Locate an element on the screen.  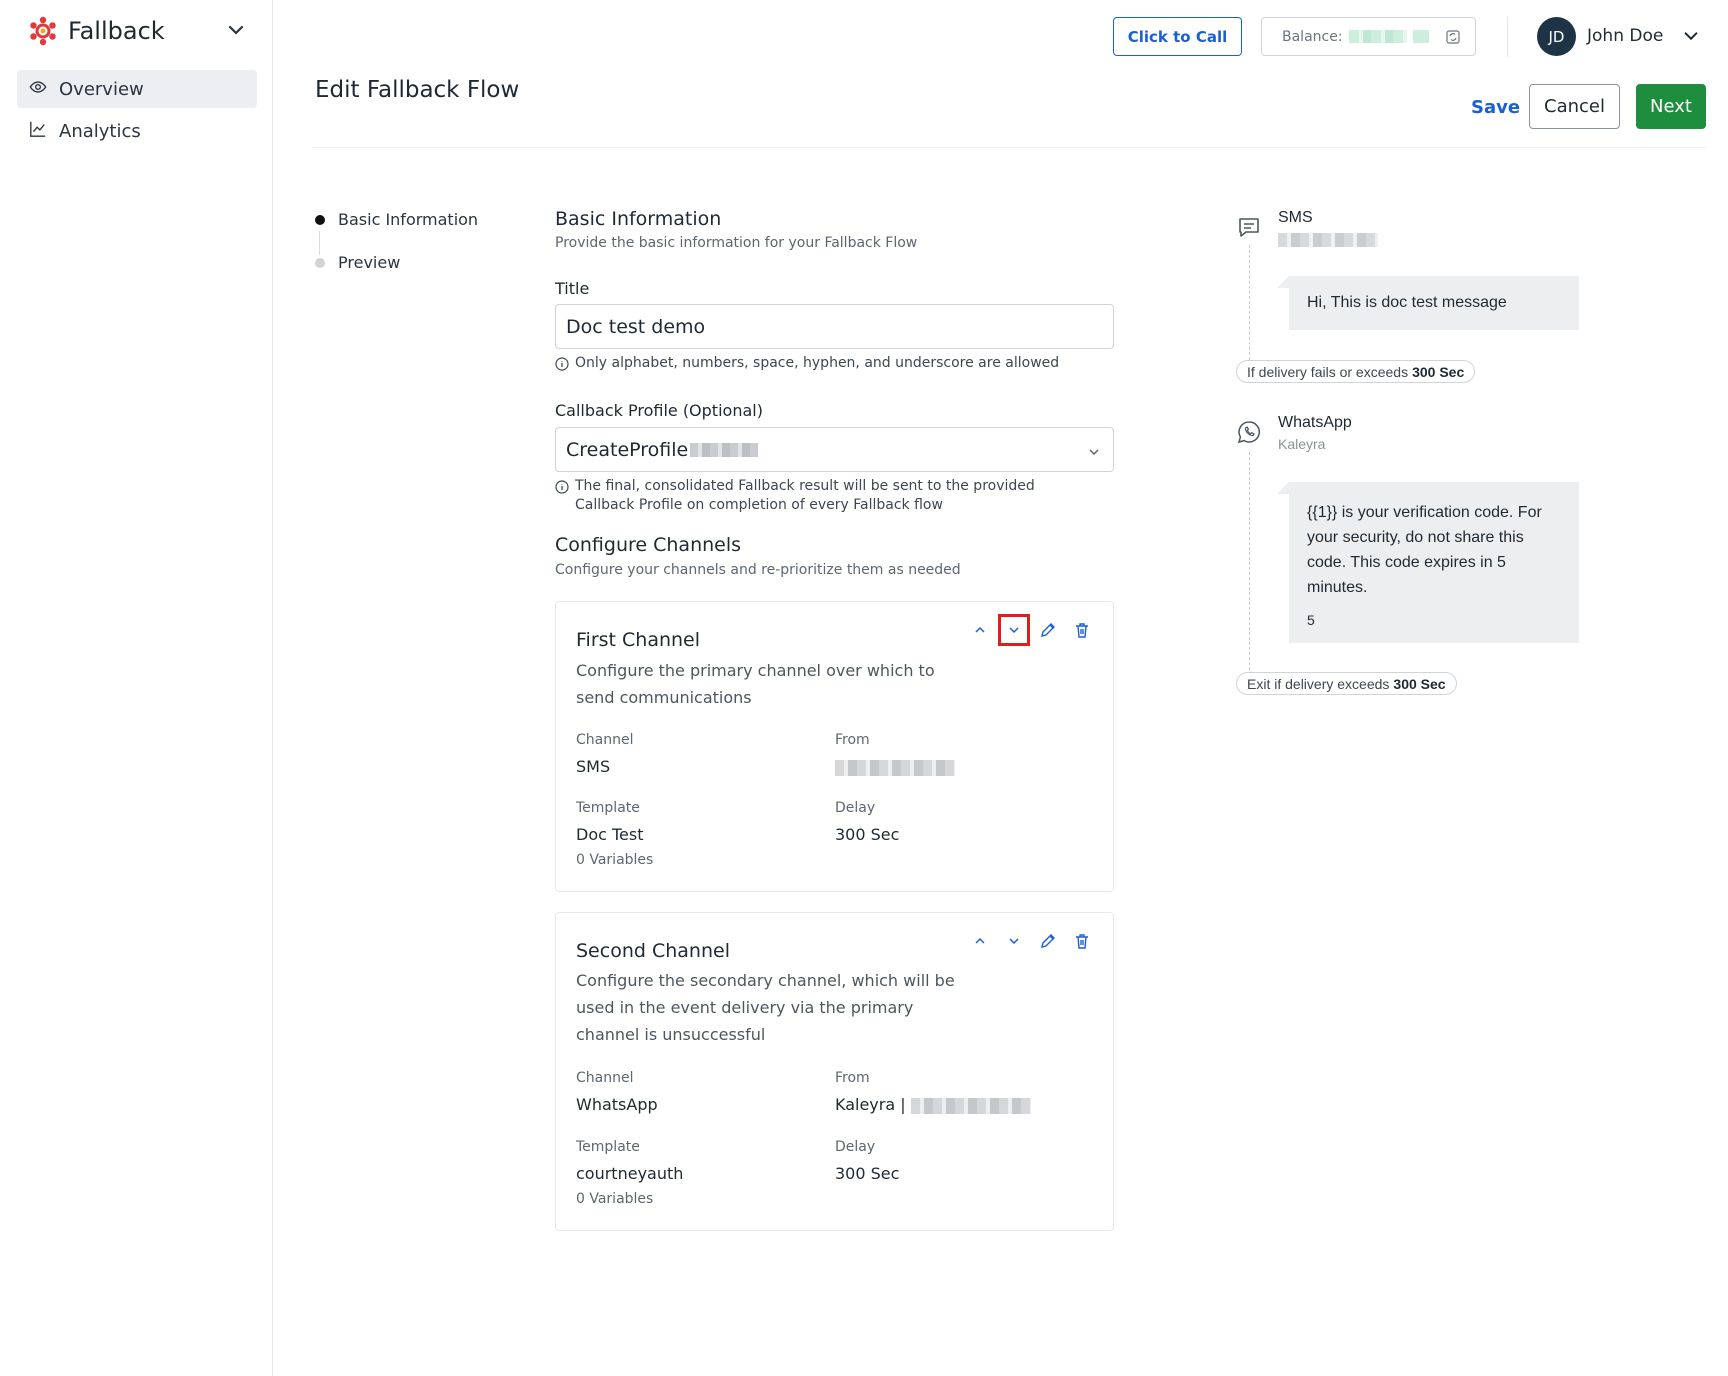
fallback-condition-pill: If delivery fails or exceeds 300 Sec is located at coordinates (1356, 371).